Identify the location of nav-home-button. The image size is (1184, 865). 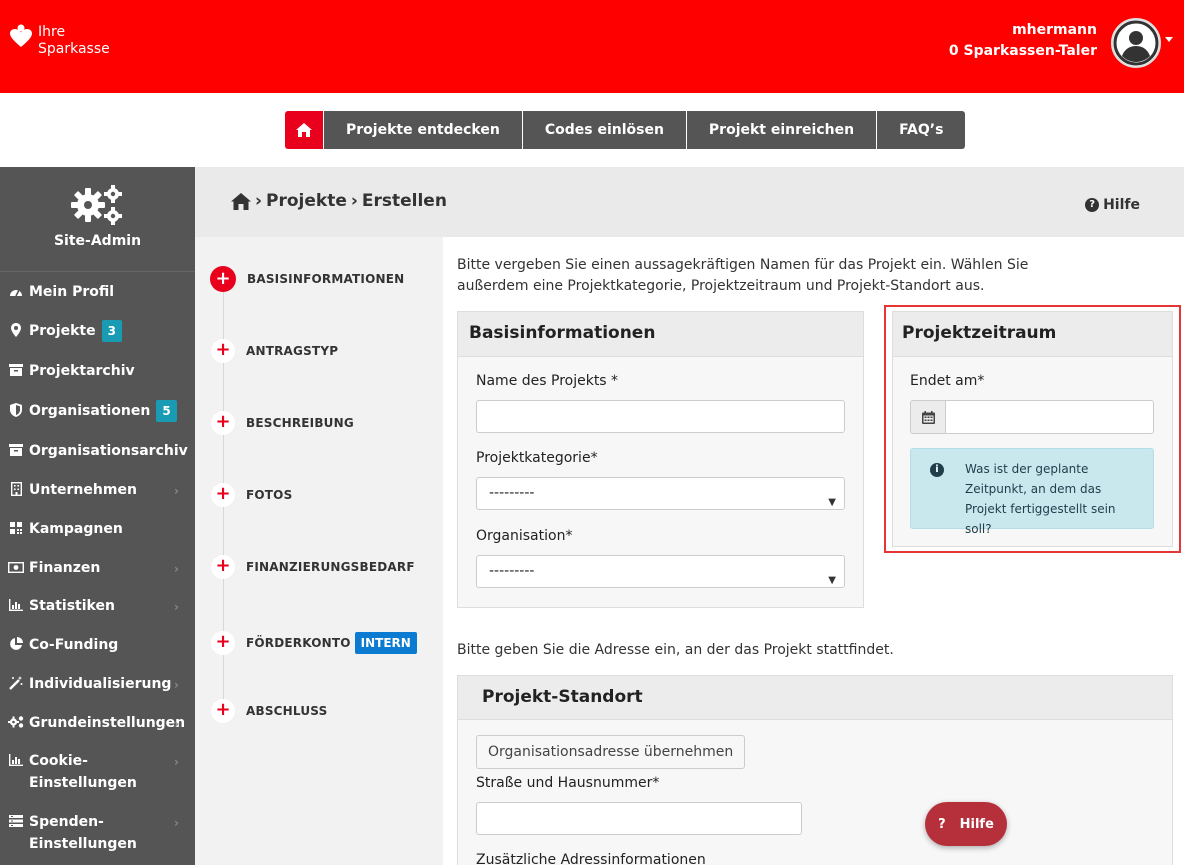
(304, 130).